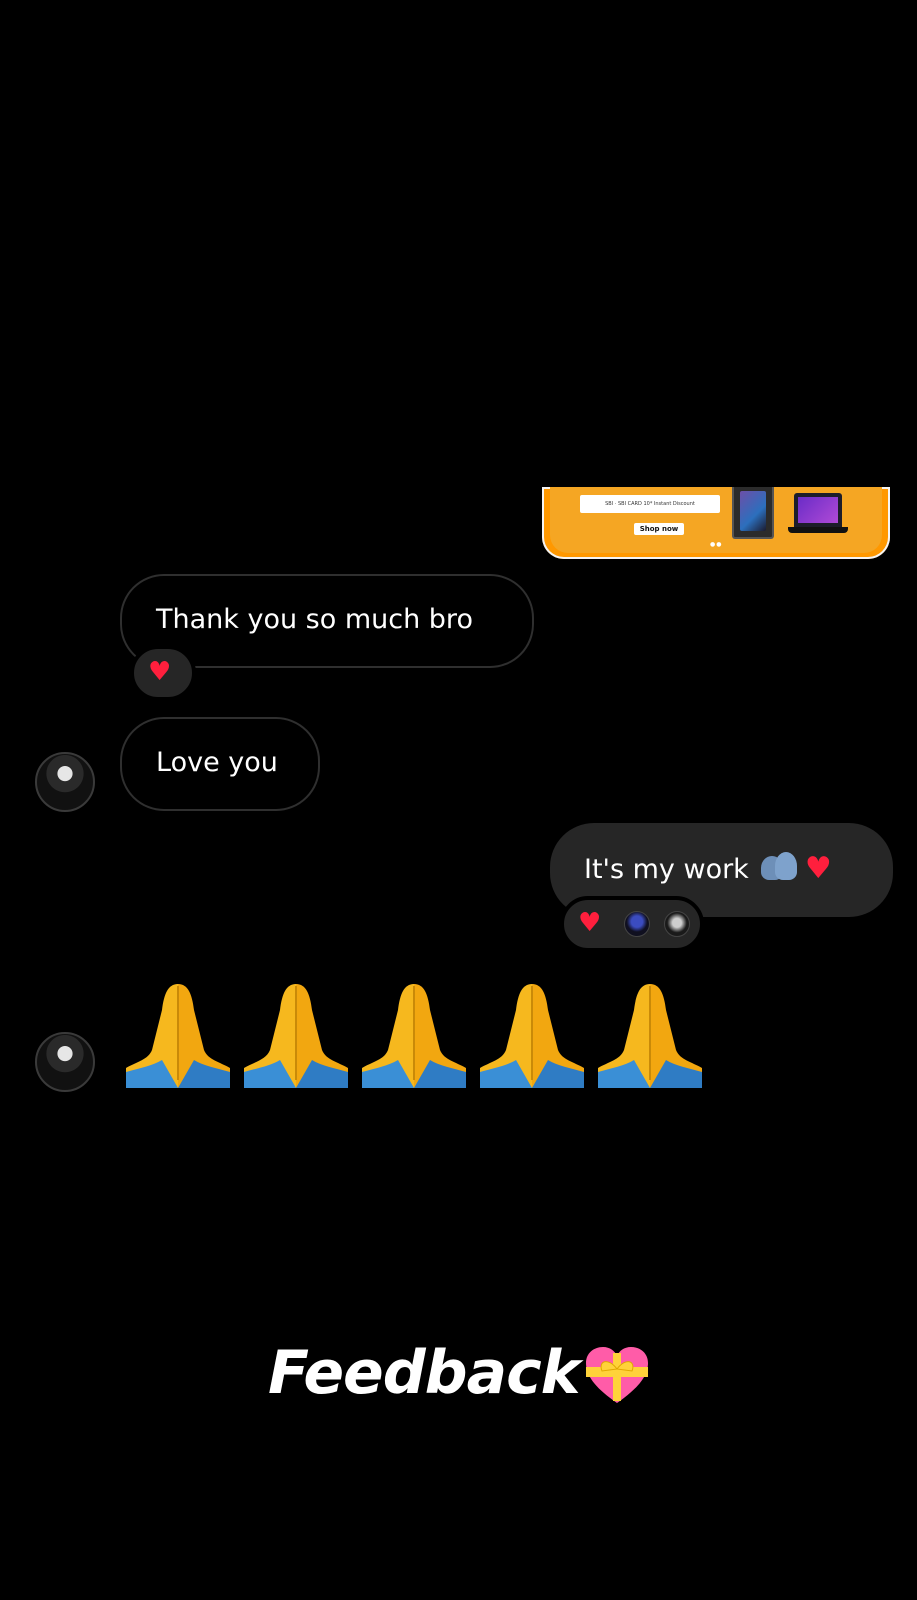 The height and width of the screenshot is (1600, 917). I want to click on laptop-base, so click(818, 530).